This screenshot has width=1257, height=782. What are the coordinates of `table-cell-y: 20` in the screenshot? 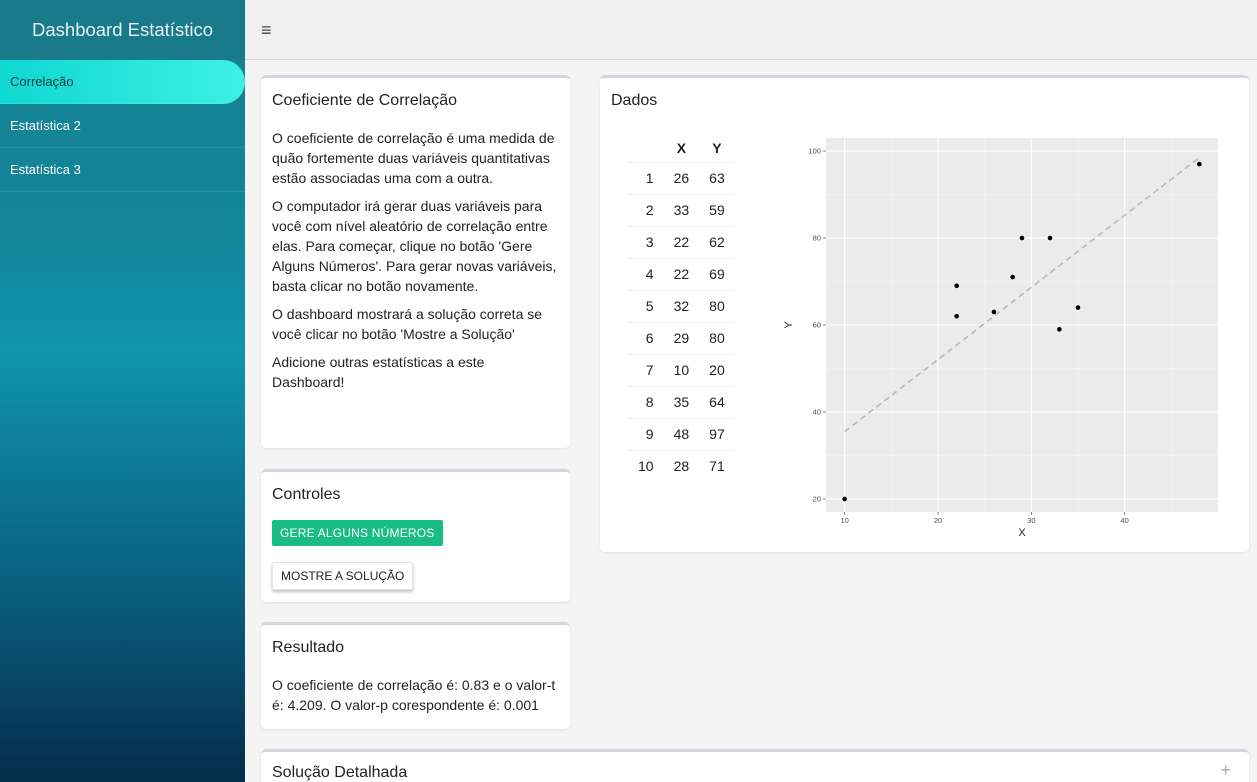 It's located at (717, 369).